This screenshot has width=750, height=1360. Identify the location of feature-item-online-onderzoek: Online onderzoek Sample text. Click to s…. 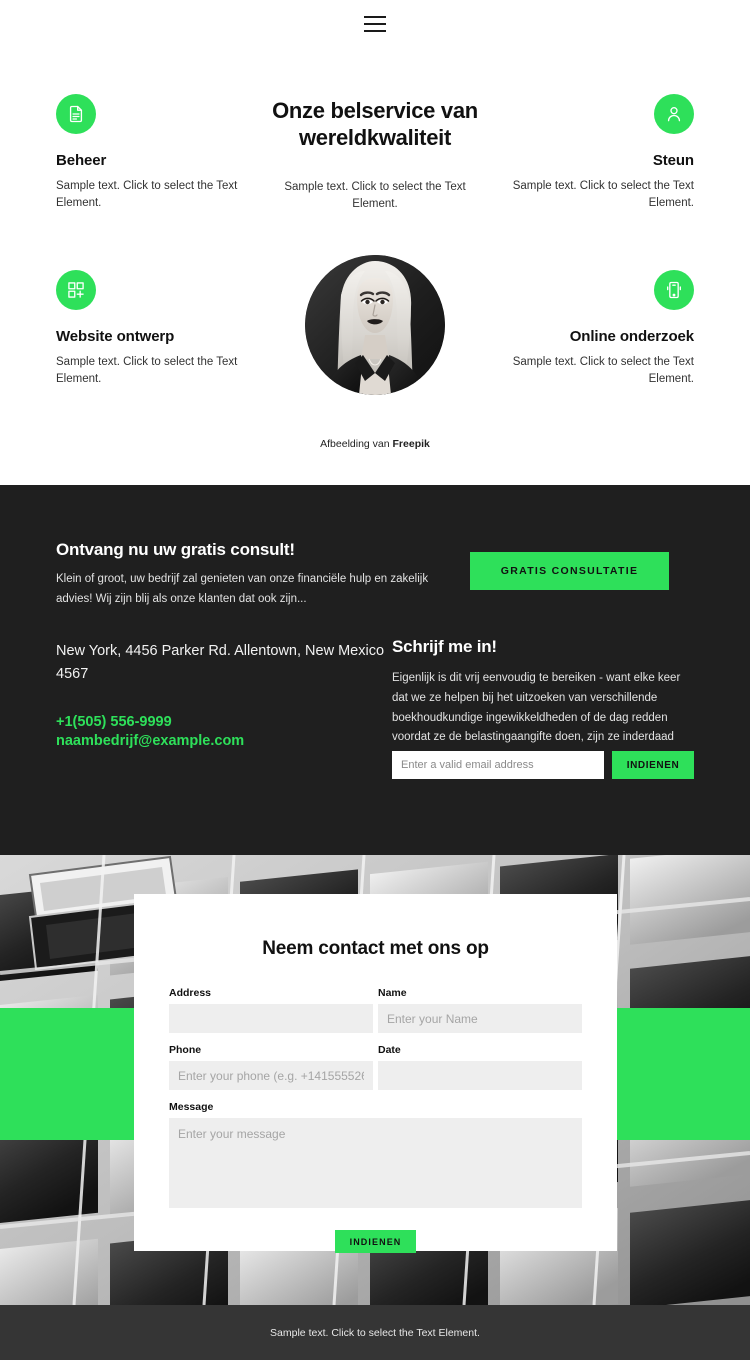
(594, 328).